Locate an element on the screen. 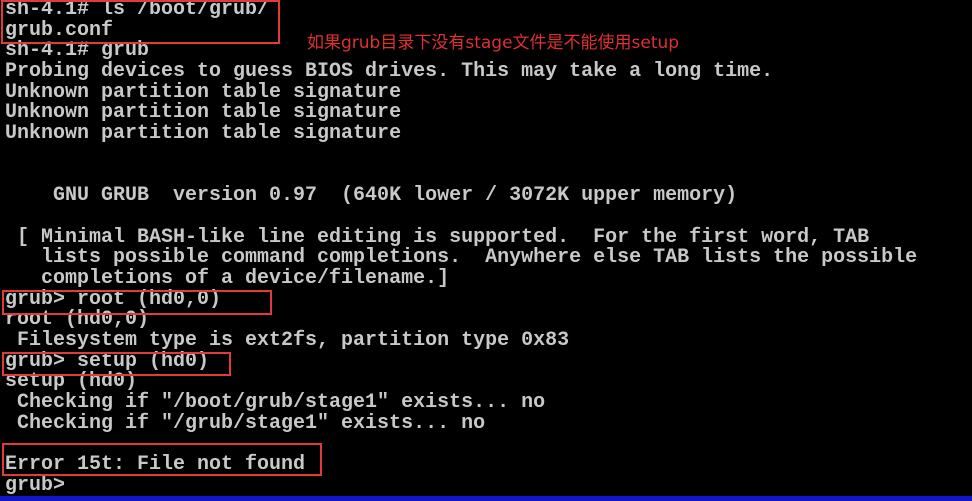 Image resolution: width=972 pixels, height=501 pixels. terminal-line: Checking if "/grub/stage1" exists... no is located at coordinates (245, 423).